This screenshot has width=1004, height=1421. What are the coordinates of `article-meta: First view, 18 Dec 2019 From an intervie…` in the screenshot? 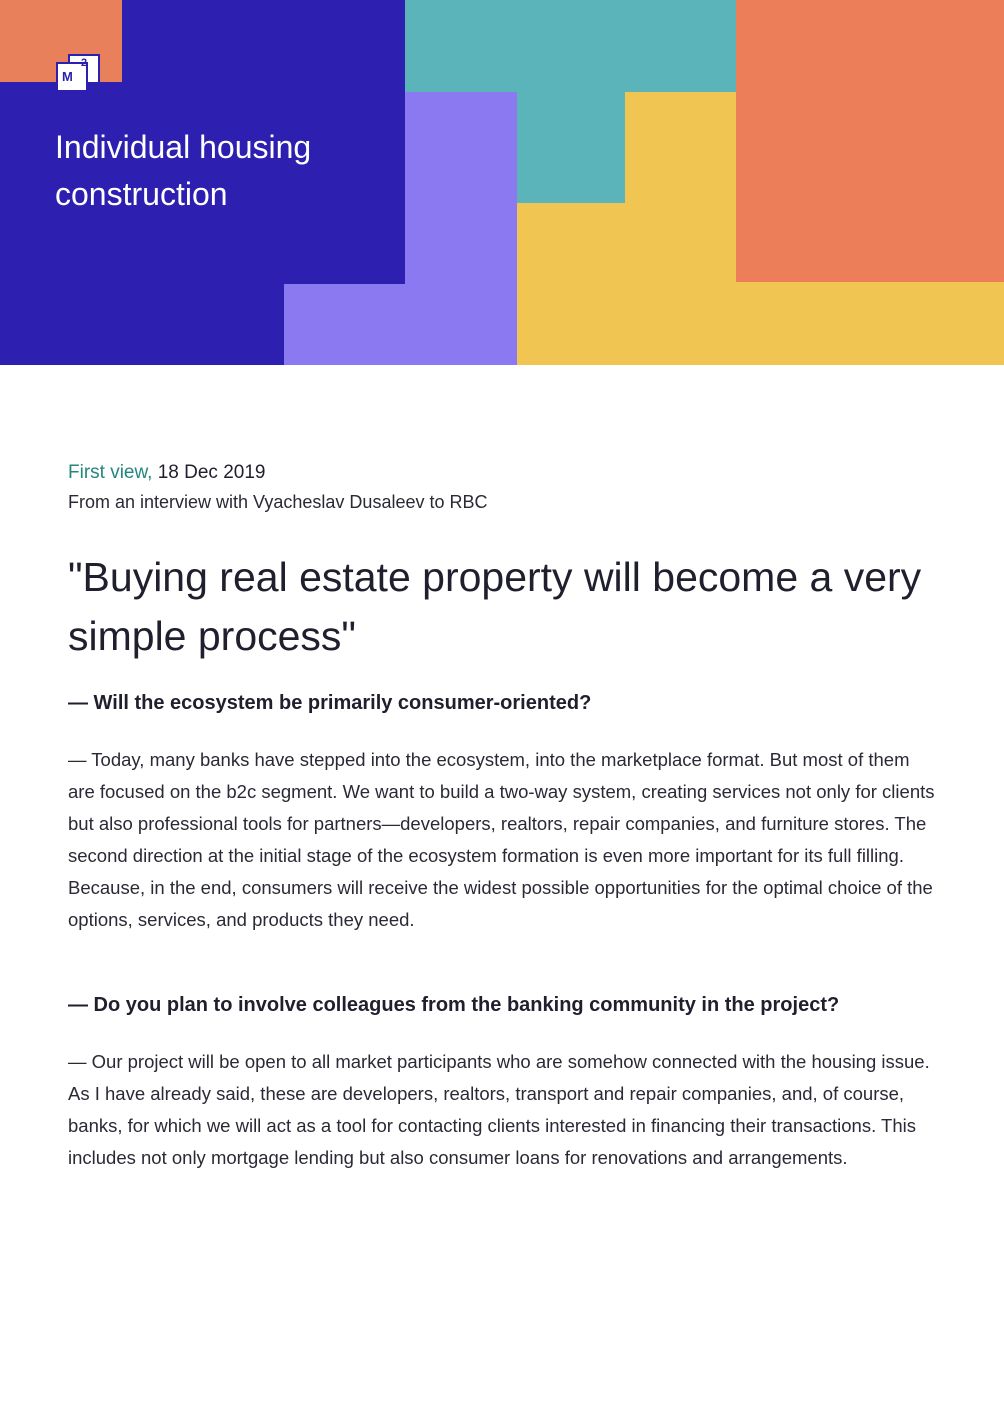 It's located at (503, 488).